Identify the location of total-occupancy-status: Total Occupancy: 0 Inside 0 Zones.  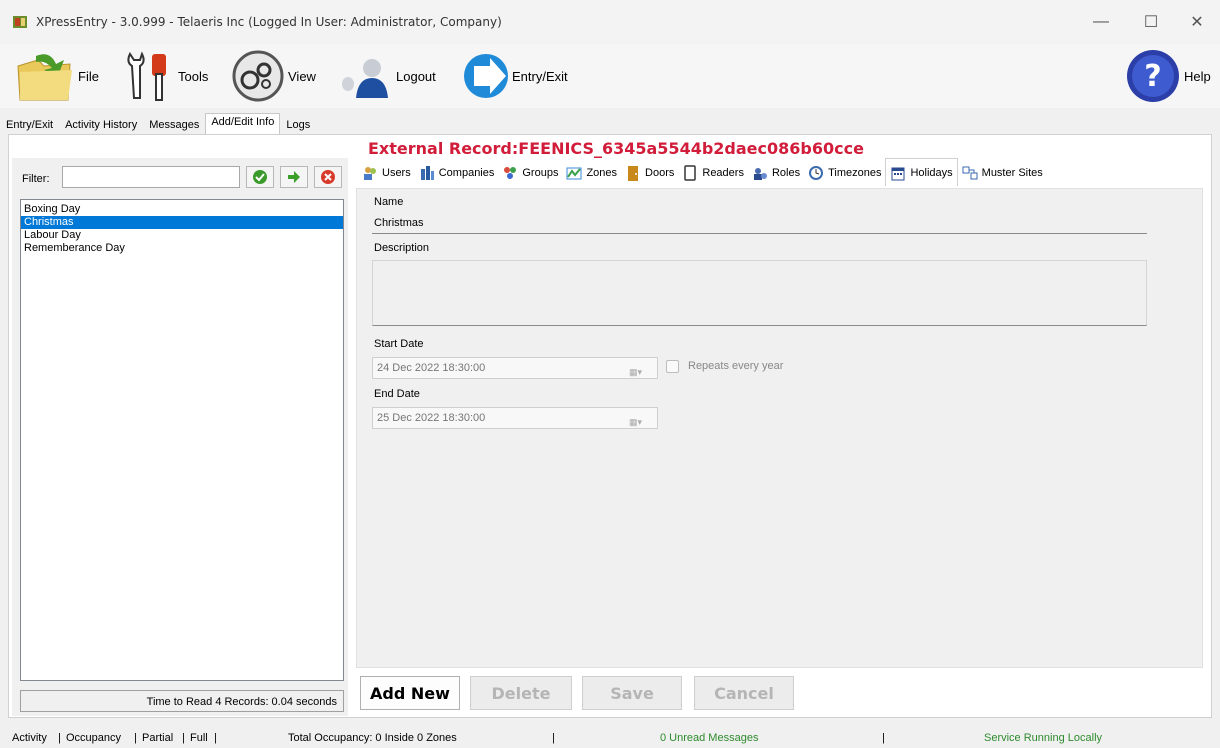
(372, 738).